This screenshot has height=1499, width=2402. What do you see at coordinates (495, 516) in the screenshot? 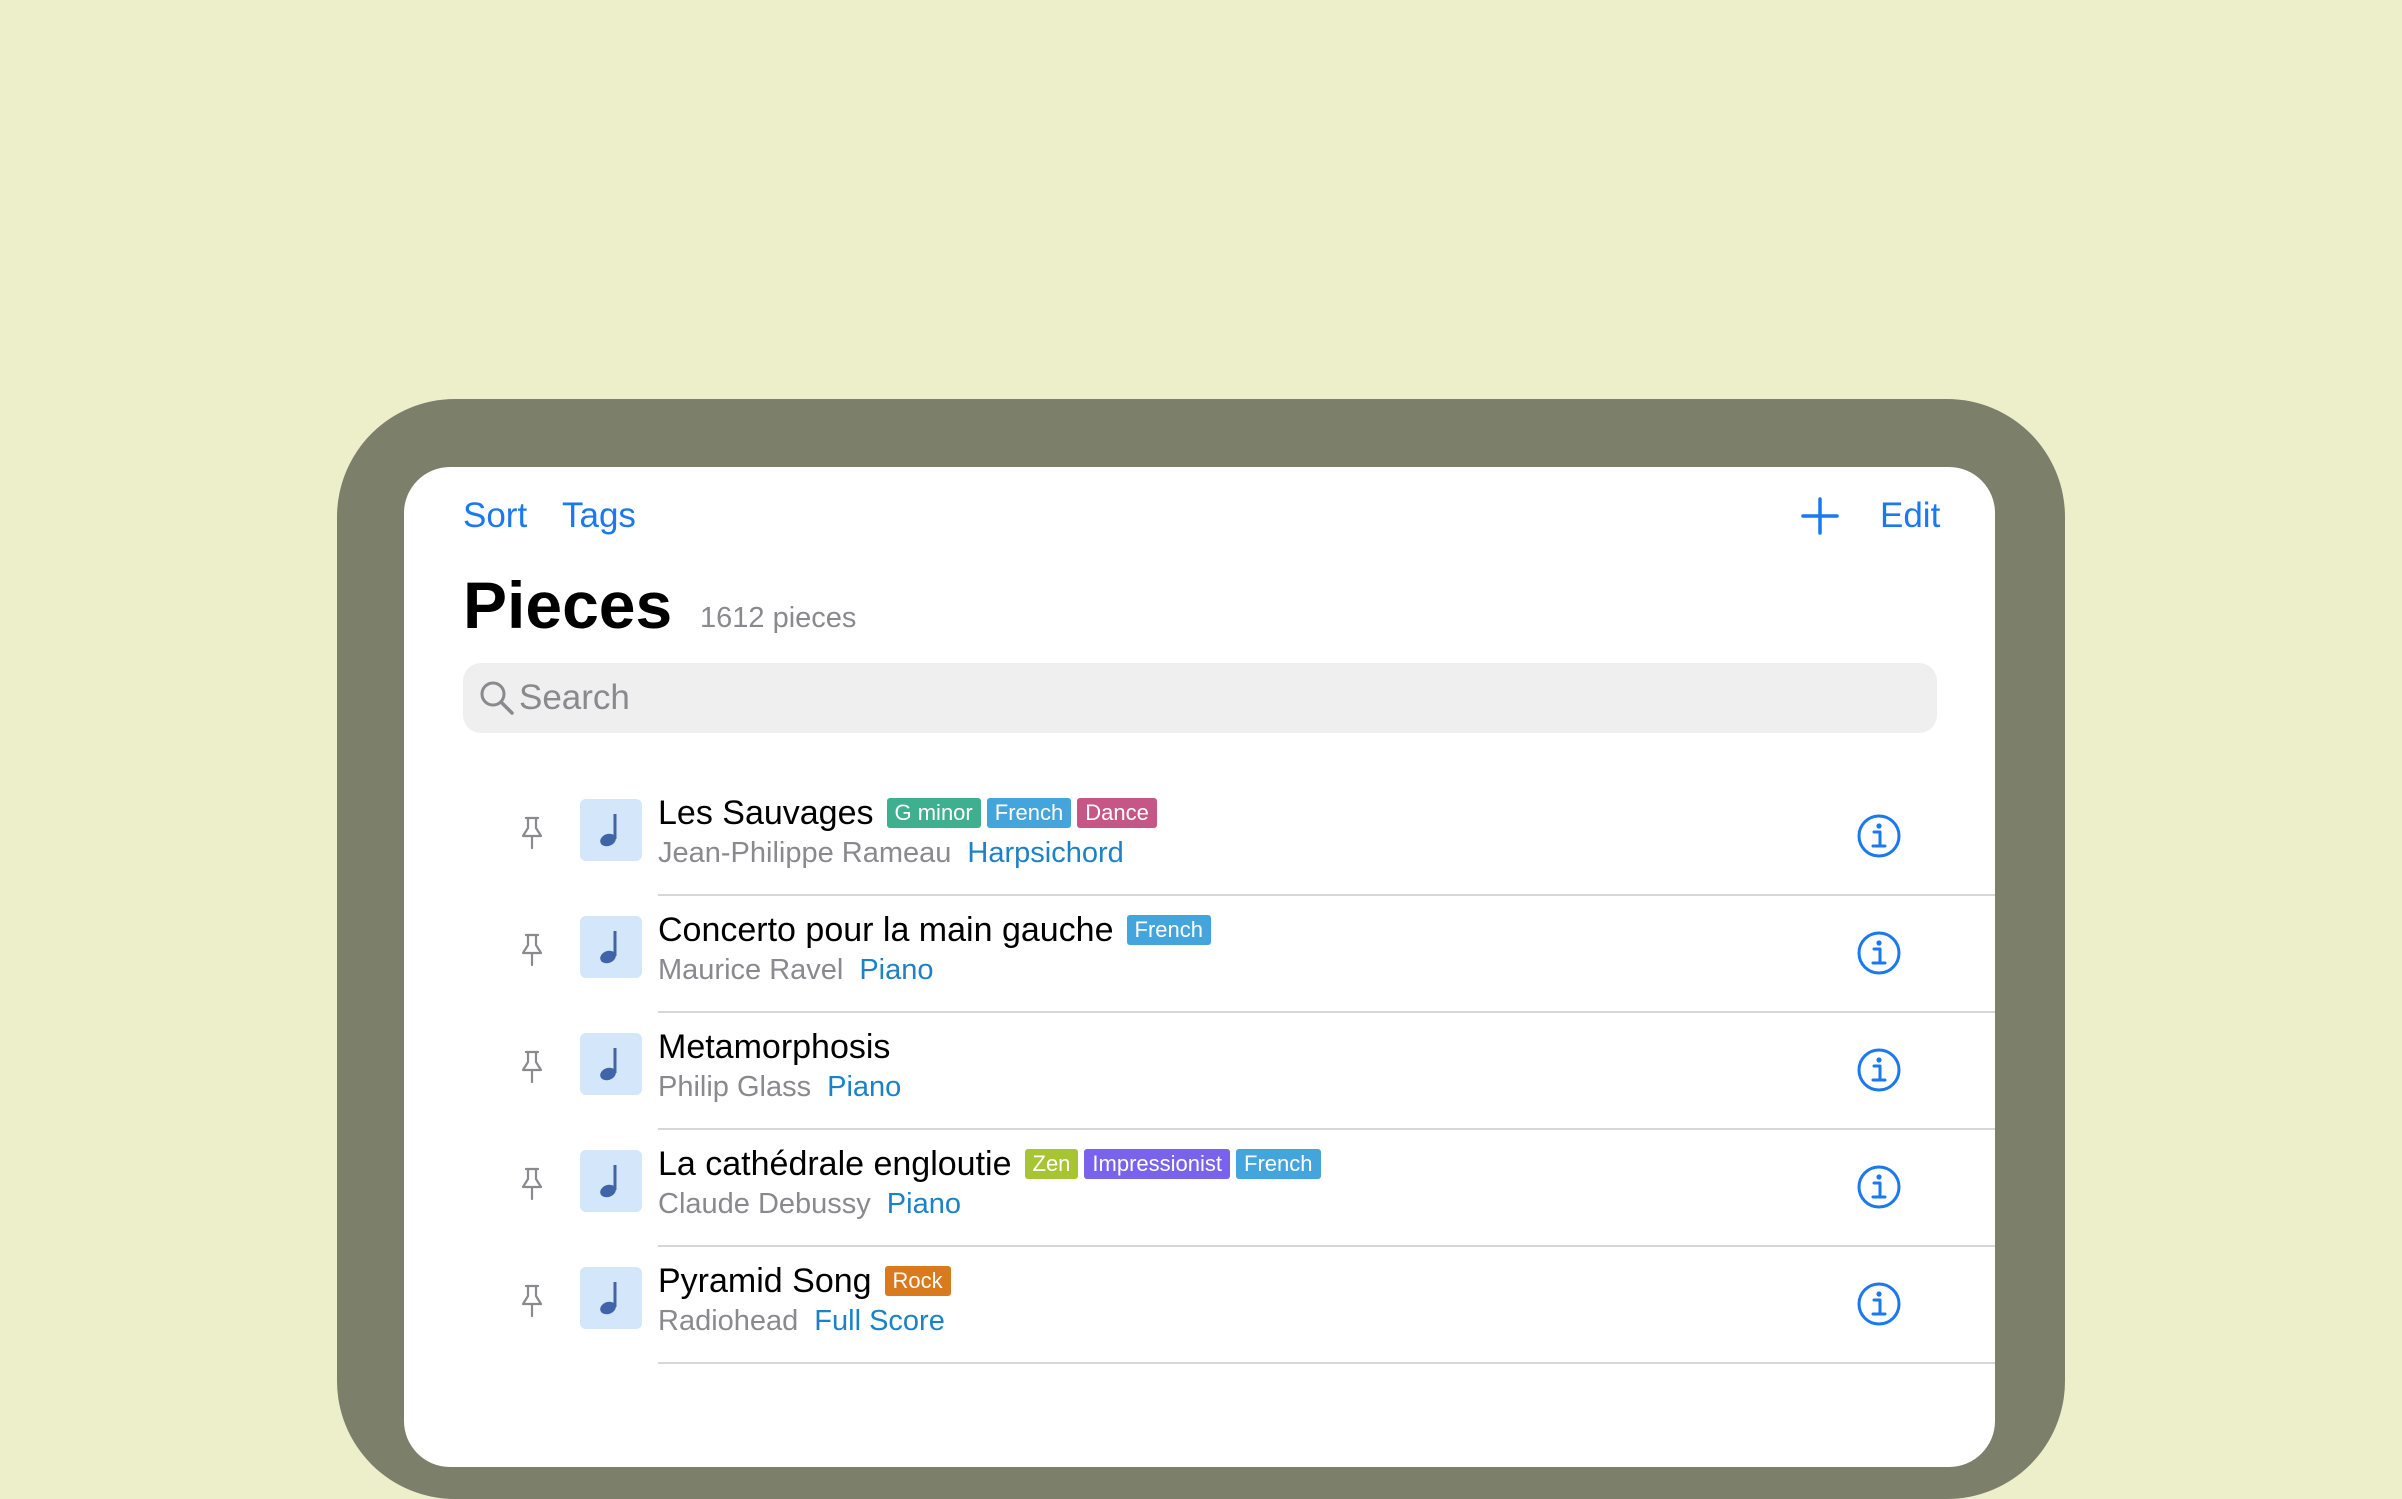
I see `sort-button: Sort` at bounding box center [495, 516].